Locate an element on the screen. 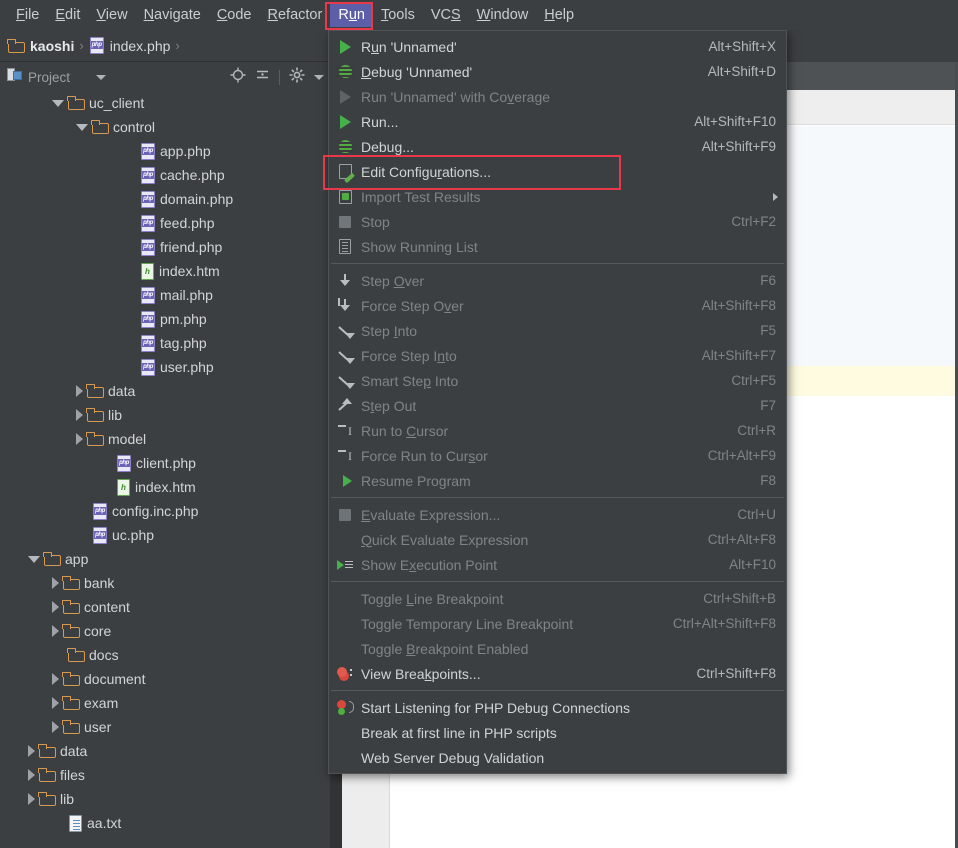 The height and width of the screenshot is (848, 958). menu-item-run: Run... Alt+Shift+F10 is located at coordinates (557, 121).